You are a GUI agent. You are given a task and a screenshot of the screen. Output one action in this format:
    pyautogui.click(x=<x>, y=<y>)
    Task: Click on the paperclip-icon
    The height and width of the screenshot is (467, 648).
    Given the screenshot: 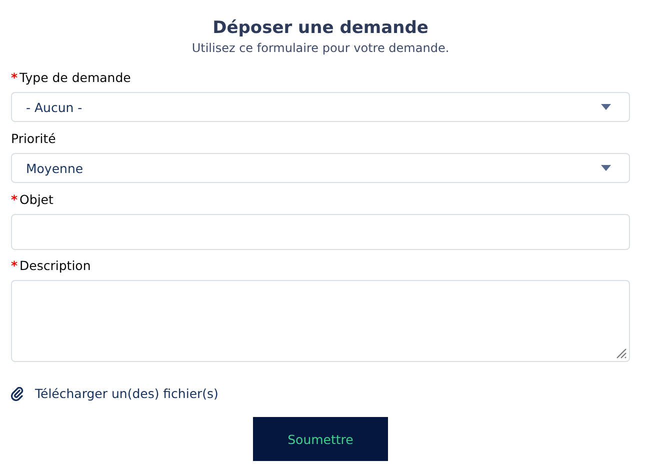 What is the action you would take?
    pyautogui.click(x=18, y=393)
    